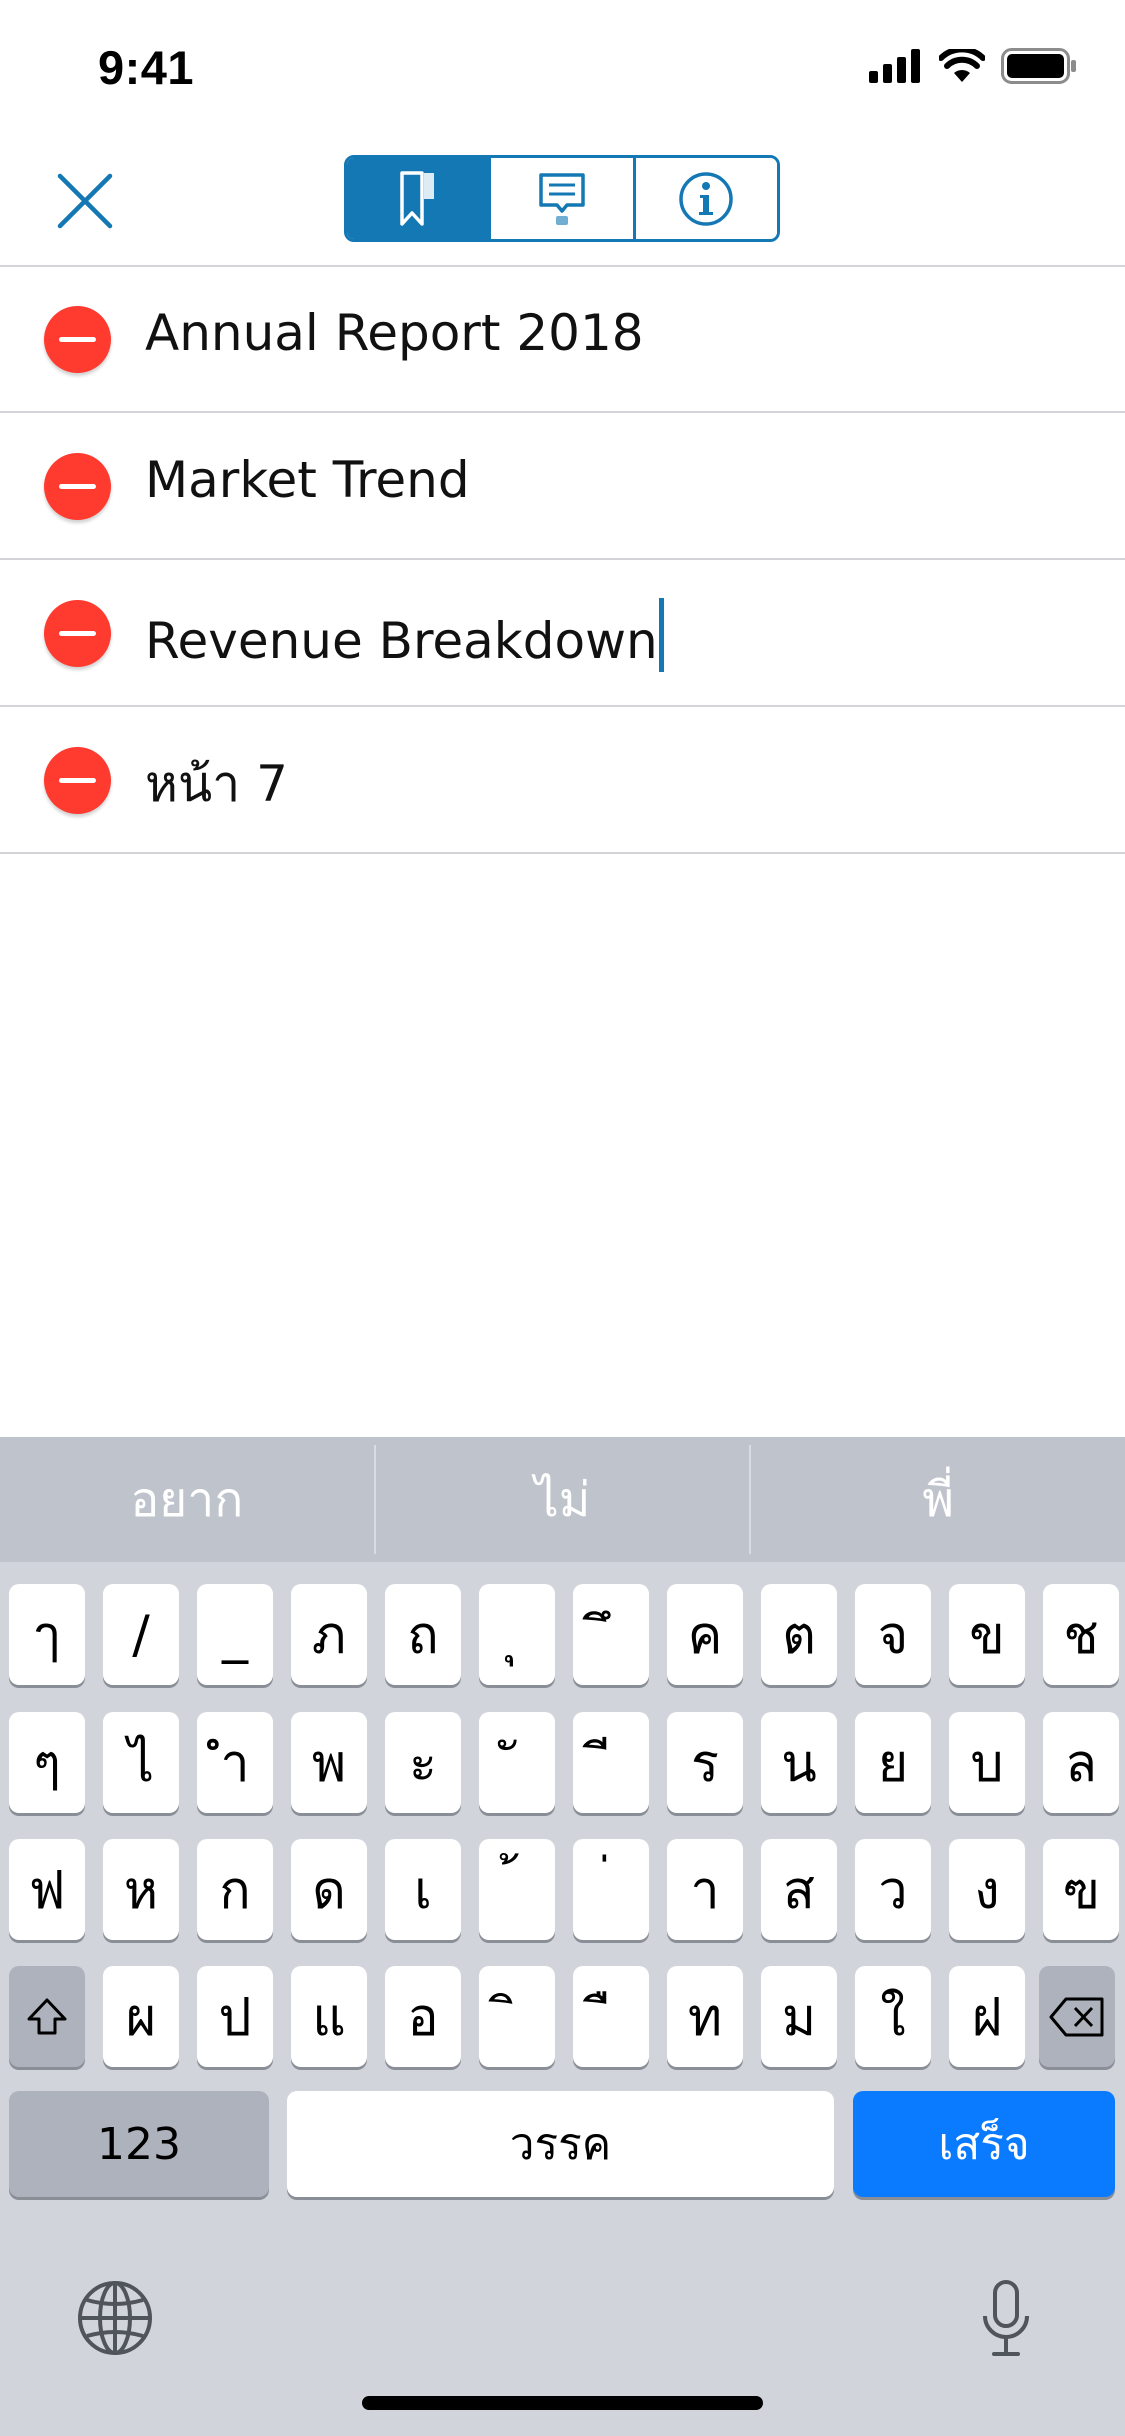 This screenshot has width=1125, height=2436. I want to click on segment-bookmarks, so click(419, 198).